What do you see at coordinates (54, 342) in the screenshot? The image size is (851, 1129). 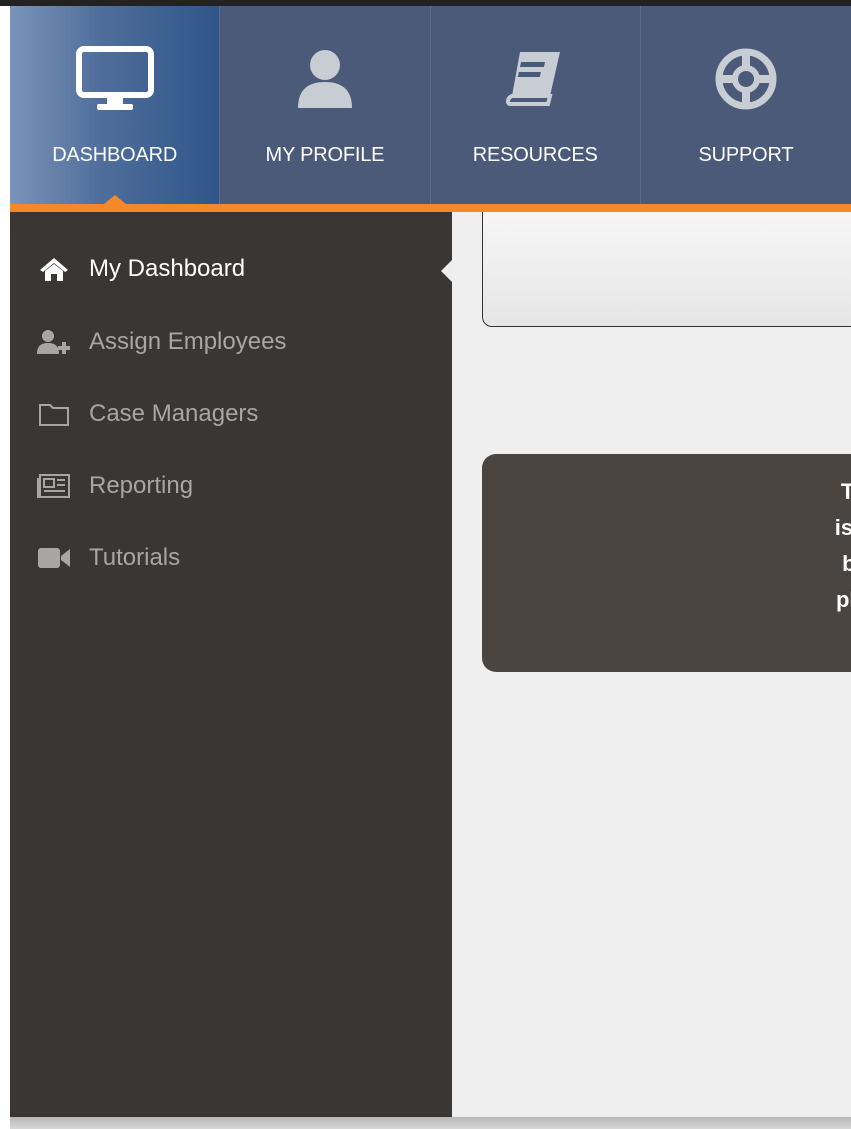 I see `add-user-icon` at bounding box center [54, 342].